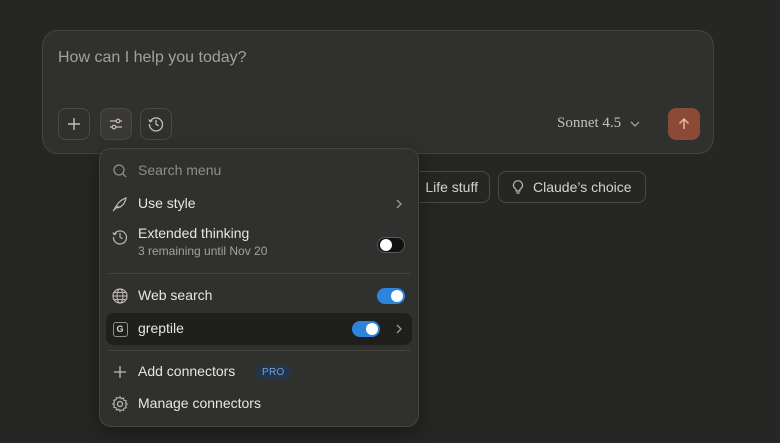 The height and width of the screenshot is (443, 780). I want to click on menu-item-label: Web search, so click(175, 295).